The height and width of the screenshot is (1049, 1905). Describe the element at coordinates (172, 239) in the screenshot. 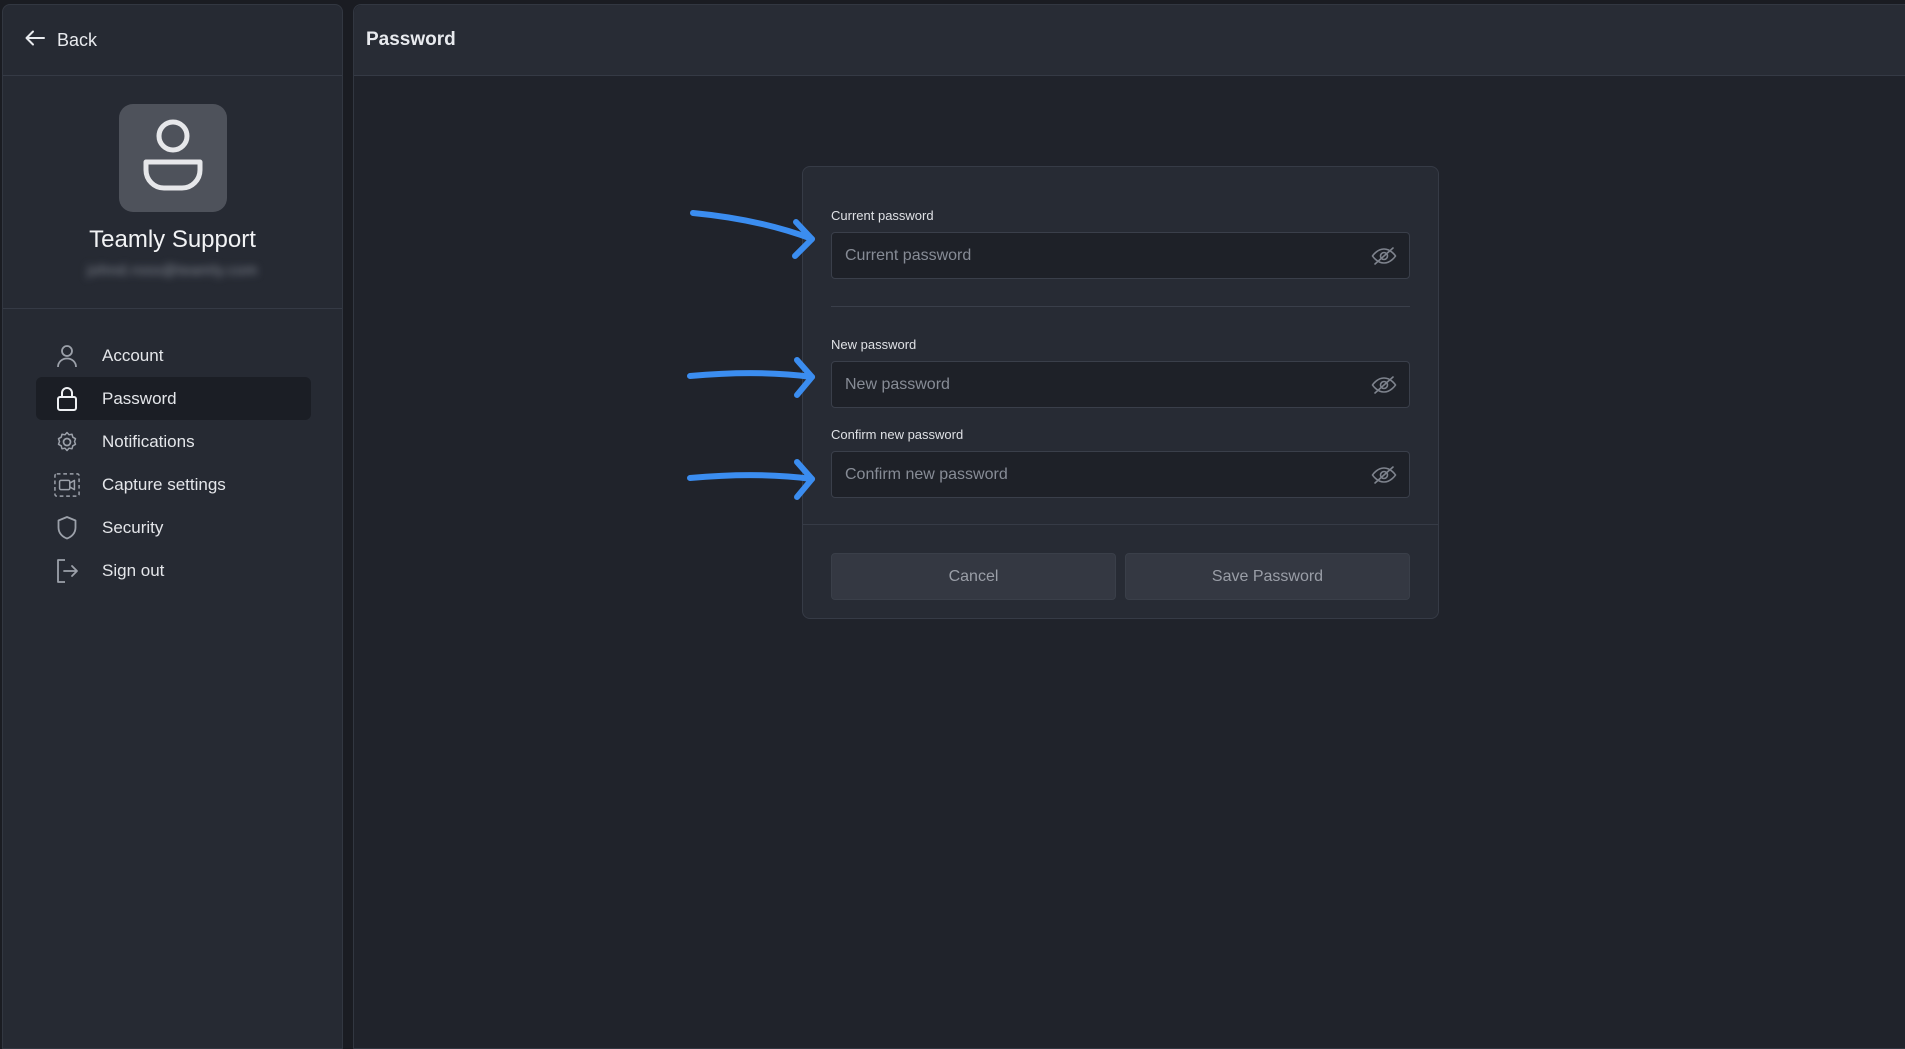

I see `profile-name: Teamly Support` at that location.